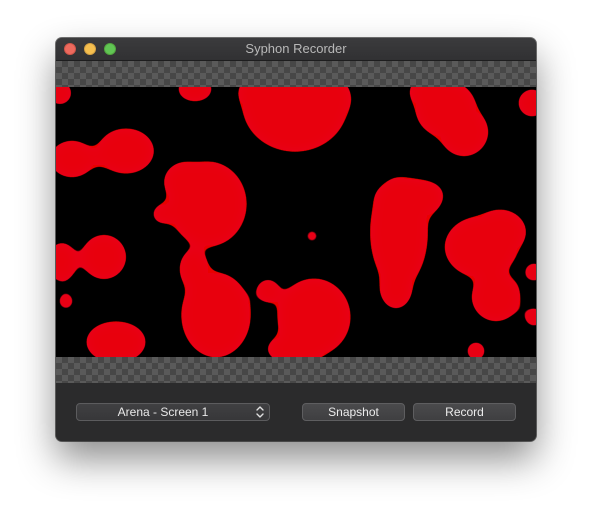  I want to click on source-select: Arena - Screen 1, so click(173, 412).